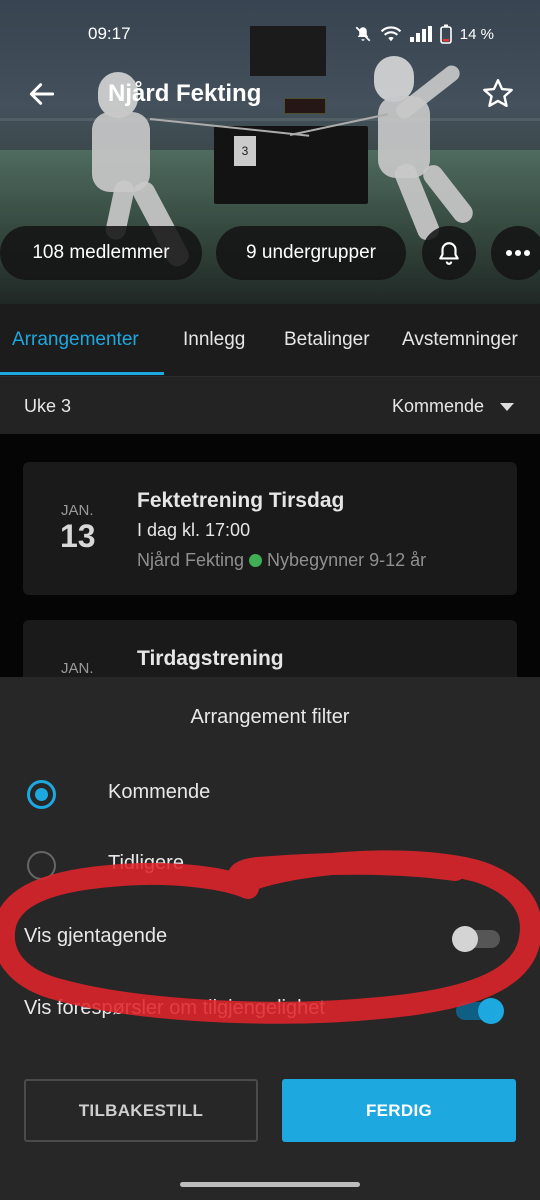 This screenshot has height=1200, width=540. Describe the element at coordinates (96, 936) in the screenshot. I see `toggle-label: Vis gjentagende` at that location.